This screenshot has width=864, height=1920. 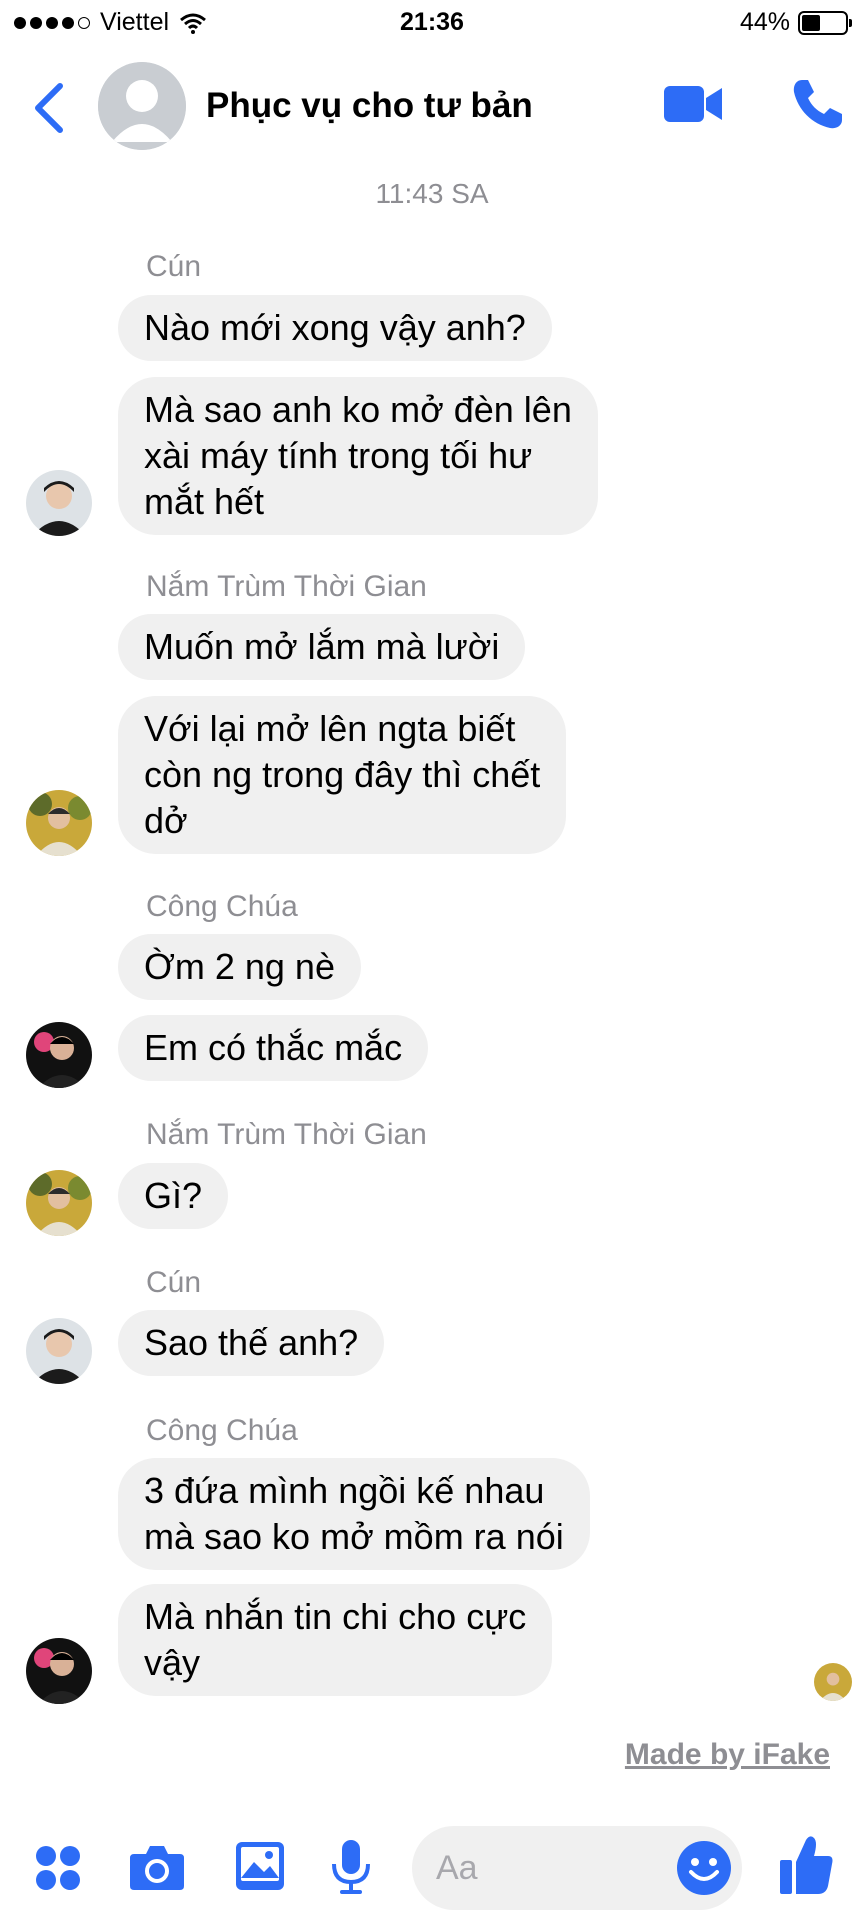 I want to click on message-input, so click(x=546, y=1868).